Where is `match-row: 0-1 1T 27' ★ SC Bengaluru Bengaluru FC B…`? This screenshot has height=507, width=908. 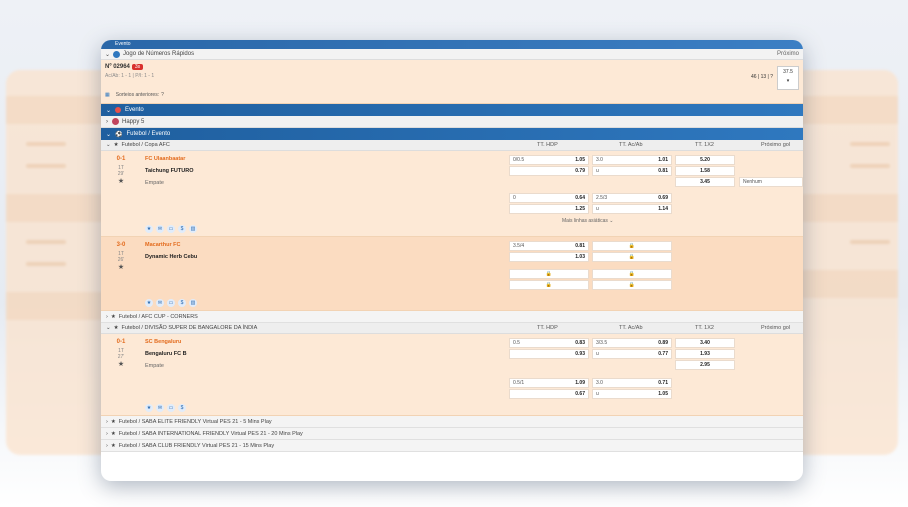
match-row: 0-1 1T 27' ★ SC Bengaluru Bengaluru FC B… is located at coordinates (452, 375).